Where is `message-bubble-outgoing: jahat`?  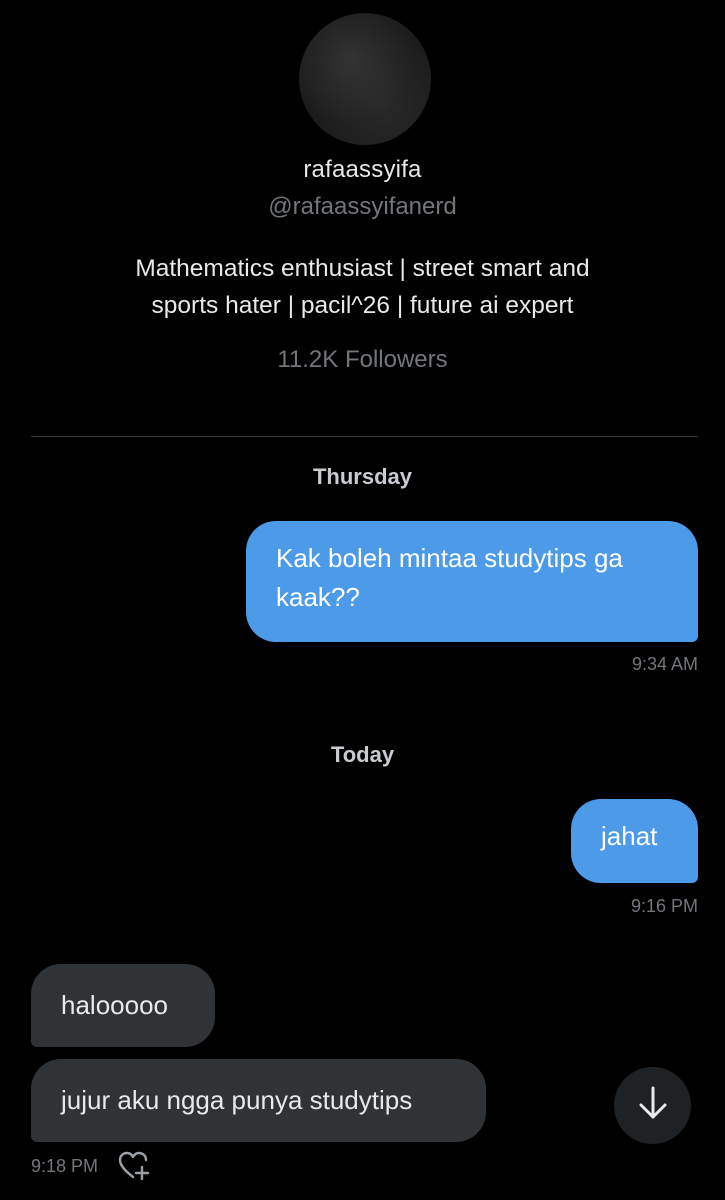
message-bubble-outgoing: jahat is located at coordinates (634, 841).